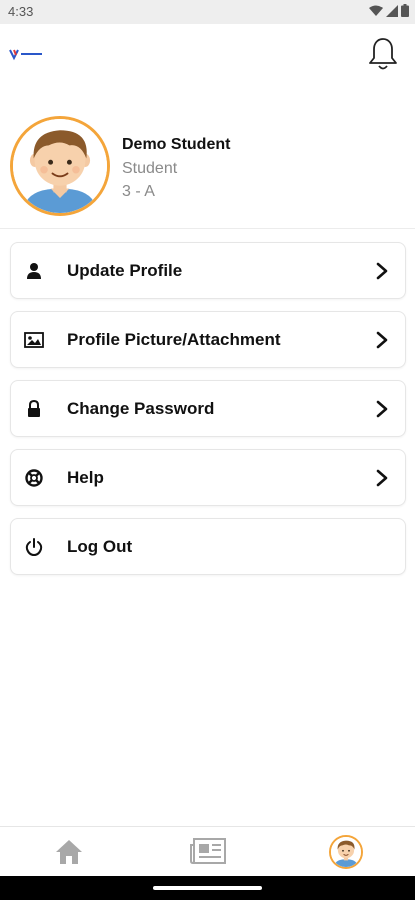 The height and width of the screenshot is (900, 415). What do you see at coordinates (405, 10) in the screenshot?
I see `battery-icon` at bounding box center [405, 10].